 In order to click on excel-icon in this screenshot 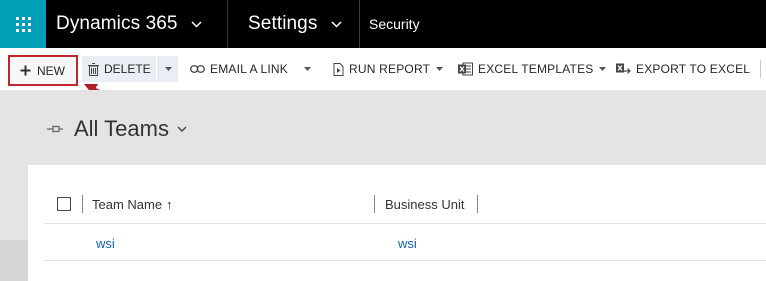, I will do `click(465, 69)`.